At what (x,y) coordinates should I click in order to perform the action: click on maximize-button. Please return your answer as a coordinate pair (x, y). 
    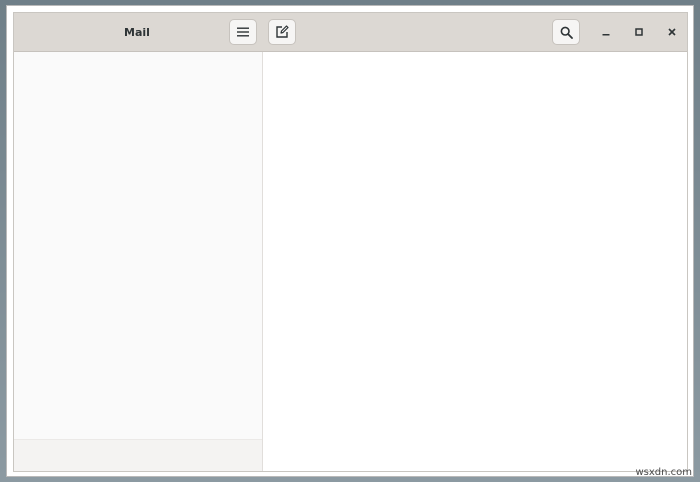
    Looking at the image, I should click on (639, 32).